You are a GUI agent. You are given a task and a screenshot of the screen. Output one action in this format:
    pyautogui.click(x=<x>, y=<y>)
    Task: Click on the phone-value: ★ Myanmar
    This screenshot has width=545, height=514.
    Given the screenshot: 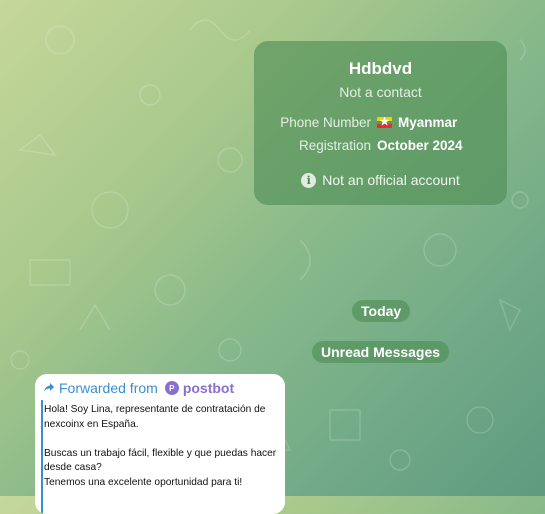 What is the action you would take?
    pyautogui.click(x=417, y=122)
    